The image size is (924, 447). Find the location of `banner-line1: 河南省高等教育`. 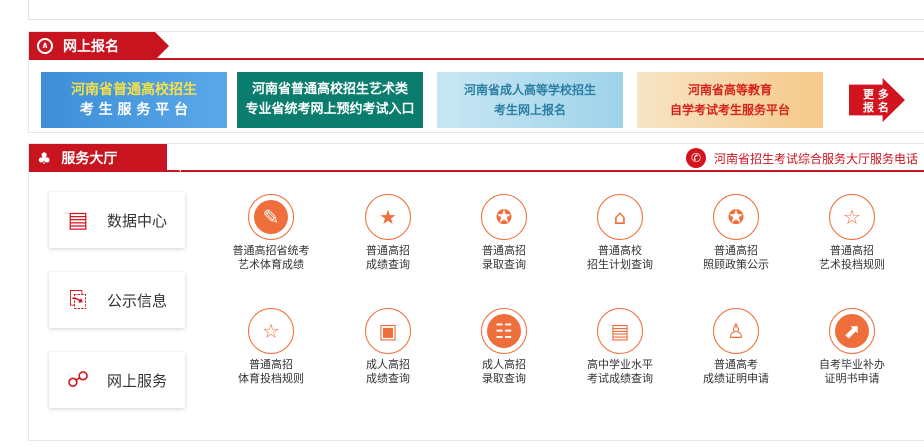

banner-line1: 河南省高等教育 is located at coordinates (729, 90).